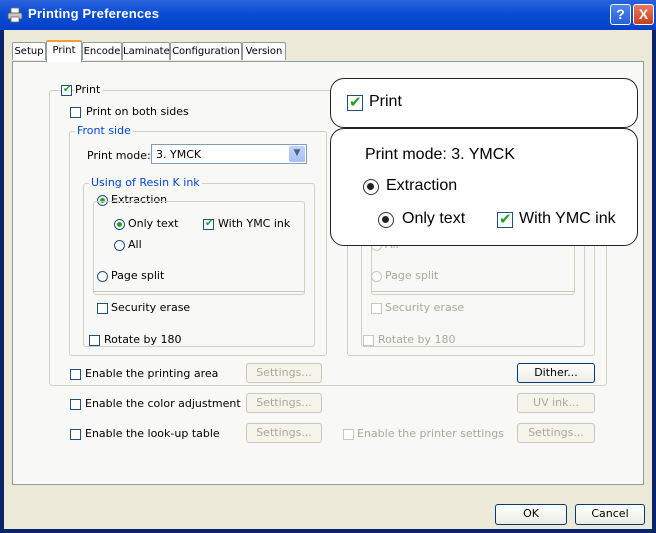 The width and height of the screenshot is (656, 533). Describe the element at coordinates (151, 307) in the screenshot. I see `security-erase-label: Security erase` at that location.